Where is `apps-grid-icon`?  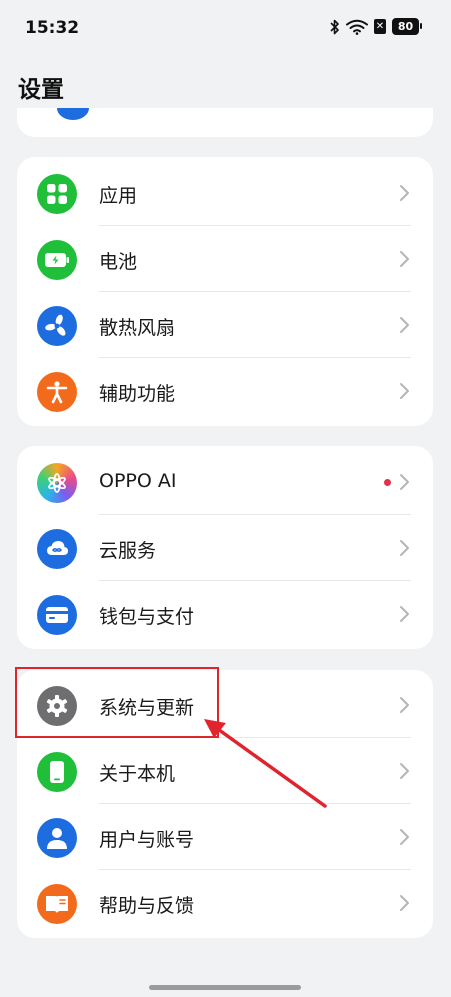
apps-grid-icon is located at coordinates (57, 194).